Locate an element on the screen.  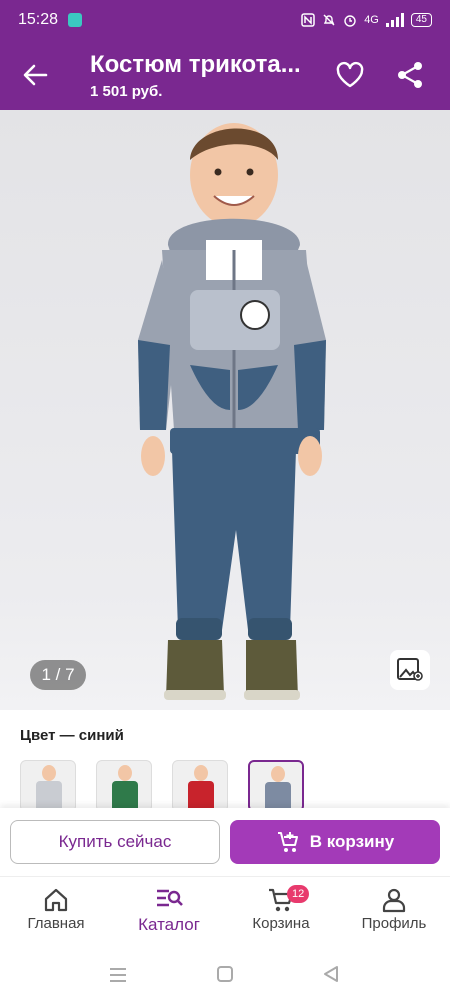
nav-profile: Профиль is located at coordinates (394, 908).